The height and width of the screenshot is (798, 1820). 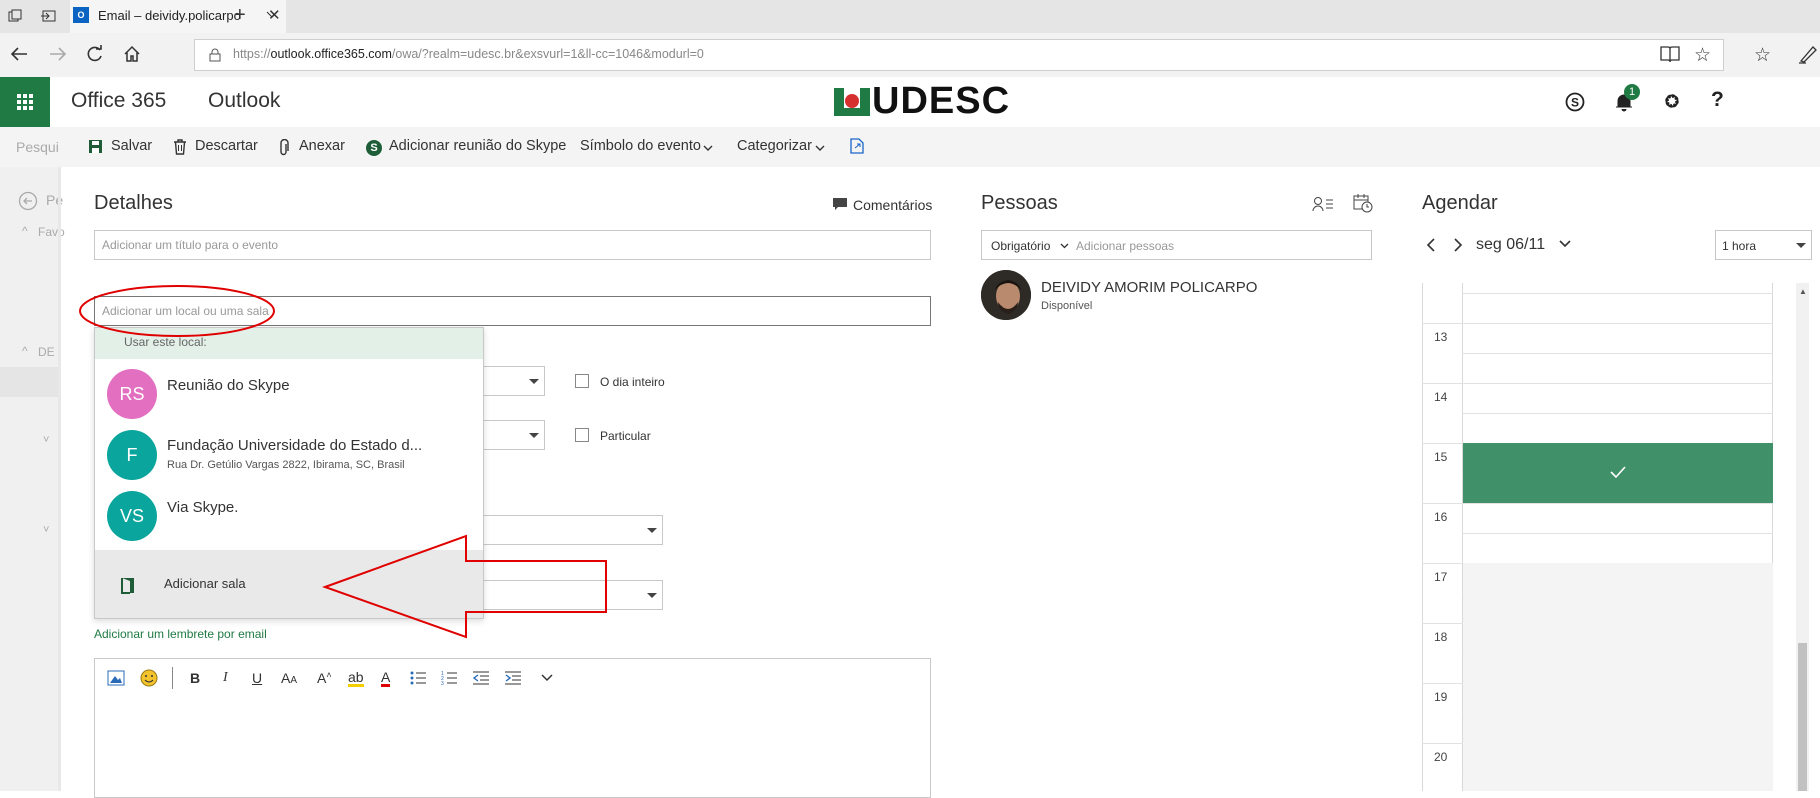 I want to click on scrollbar-thumb, so click(x=1802, y=717).